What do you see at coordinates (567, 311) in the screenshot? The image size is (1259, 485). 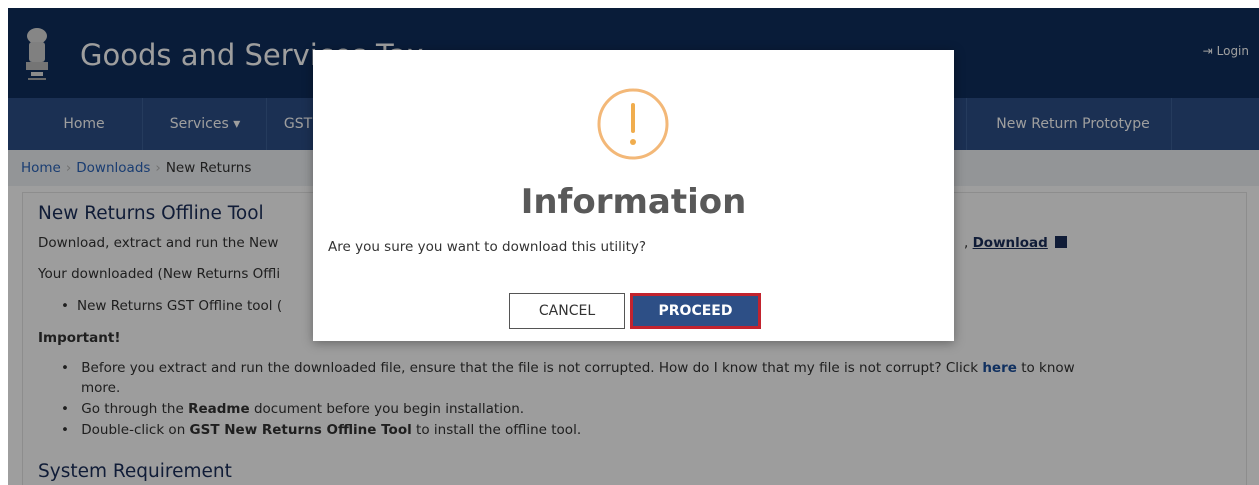 I see `cancel-button: CANCEL` at bounding box center [567, 311].